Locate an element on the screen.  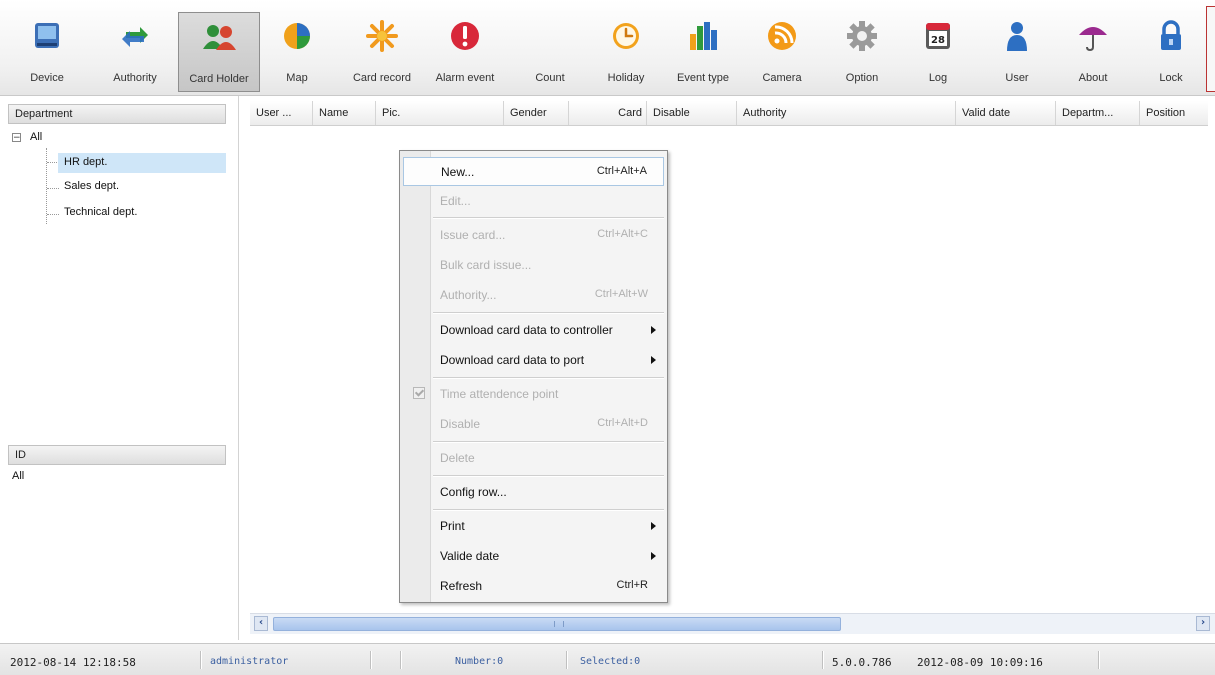
scroll-right-icon: › is located at coordinates (1203, 623).